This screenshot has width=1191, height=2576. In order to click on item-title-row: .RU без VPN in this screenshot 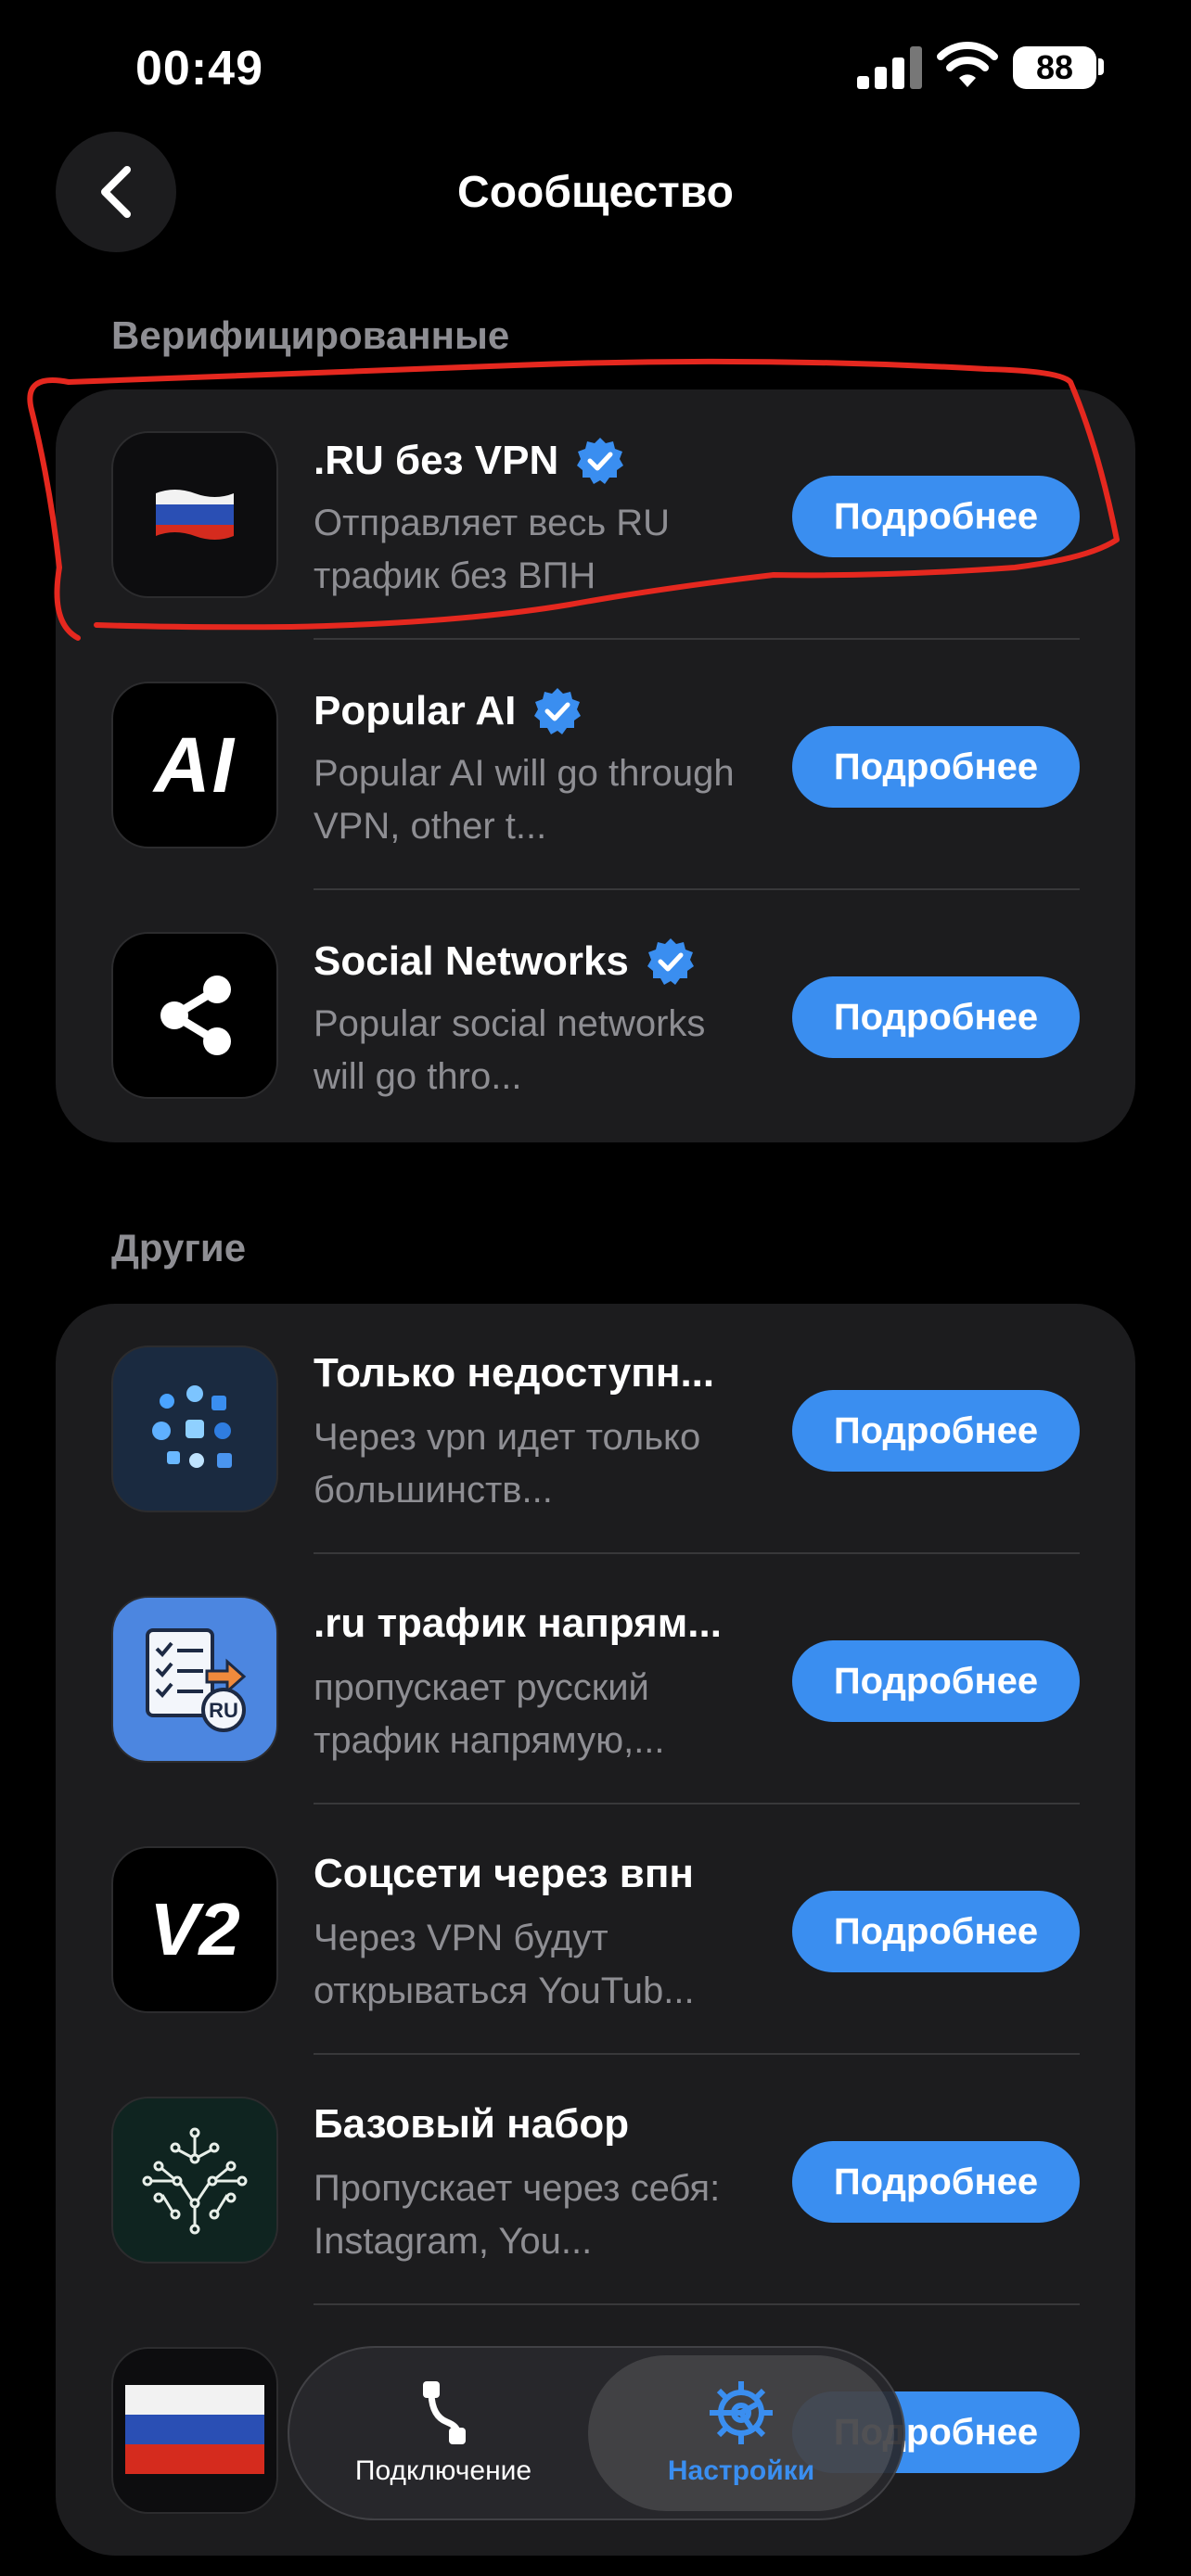, I will do `click(469, 461)`.